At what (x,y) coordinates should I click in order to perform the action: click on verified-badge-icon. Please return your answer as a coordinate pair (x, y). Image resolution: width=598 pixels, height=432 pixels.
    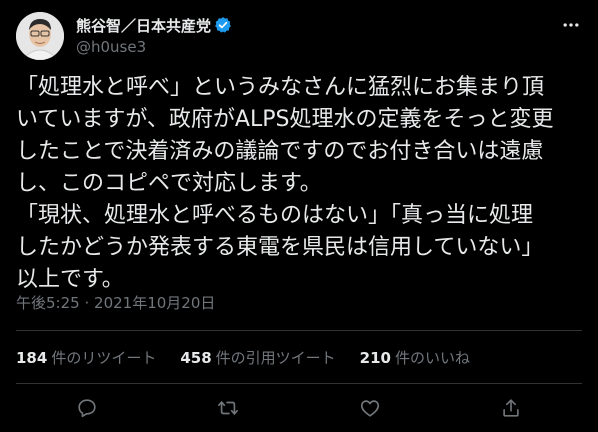
    Looking at the image, I should click on (223, 25).